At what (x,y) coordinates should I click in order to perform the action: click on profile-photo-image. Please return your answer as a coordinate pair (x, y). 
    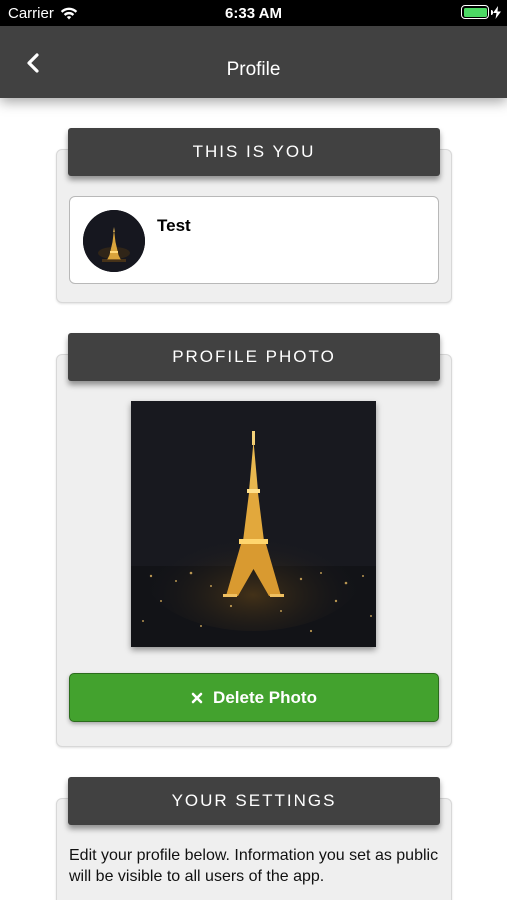
    Looking at the image, I should click on (253, 524).